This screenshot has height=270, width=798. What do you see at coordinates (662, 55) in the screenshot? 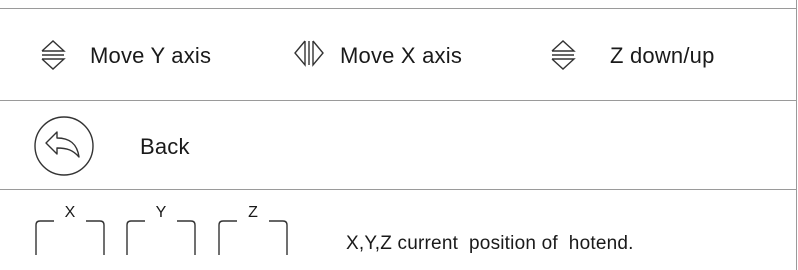
I see `z-label: Z down/up` at bounding box center [662, 55].